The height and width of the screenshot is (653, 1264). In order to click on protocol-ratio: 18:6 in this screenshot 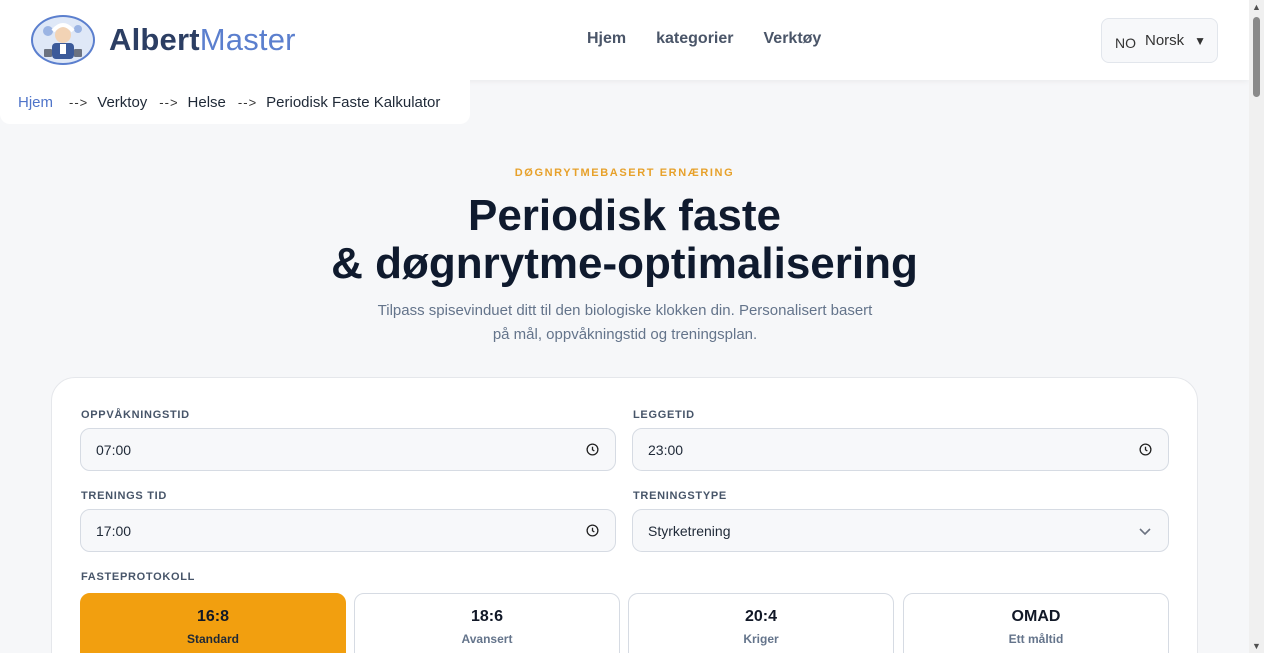, I will do `click(487, 616)`.